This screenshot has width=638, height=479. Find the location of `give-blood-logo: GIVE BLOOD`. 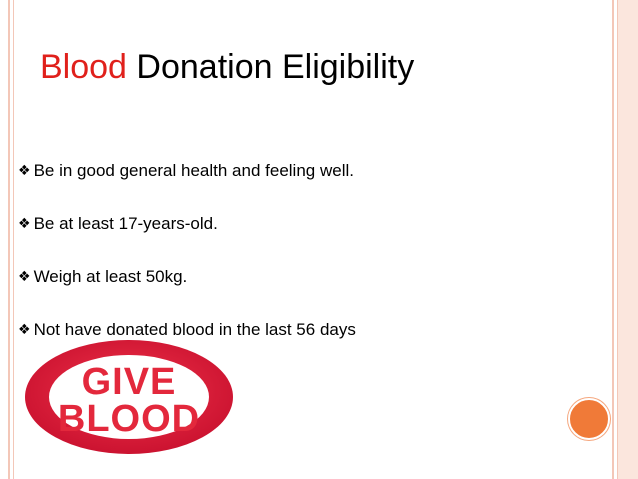

give-blood-logo: GIVE BLOOD is located at coordinates (129, 397).